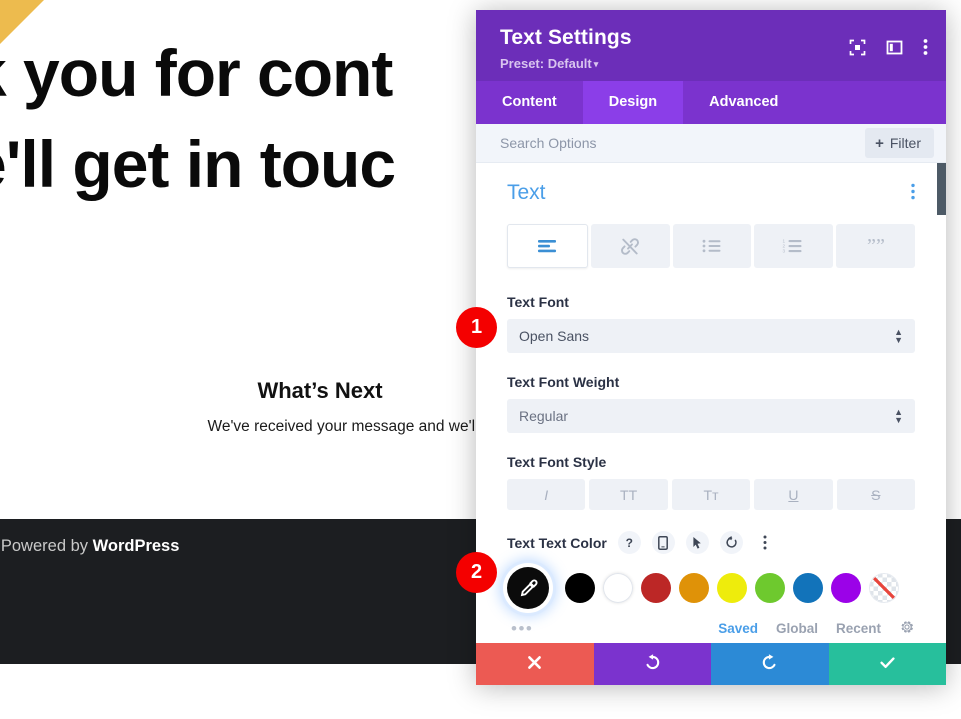 The height and width of the screenshot is (719, 961). What do you see at coordinates (630, 246) in the screenshot?
I see `link-icon` at bounding box center [630, 246].